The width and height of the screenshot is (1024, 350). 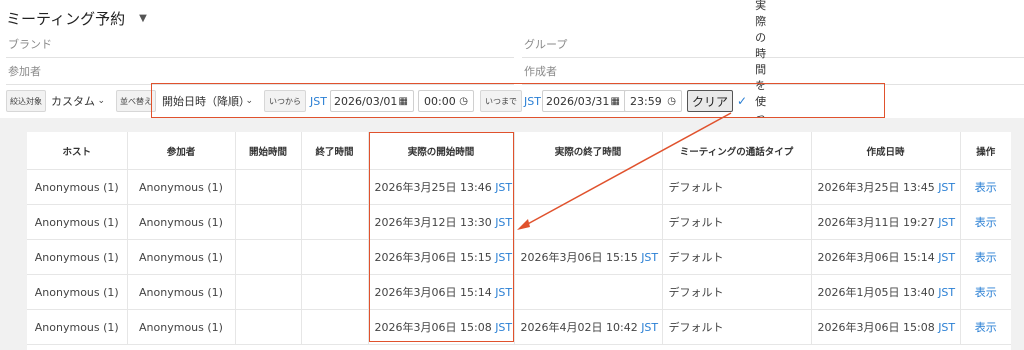 I want to click on sort-value: 開始日時（降順）, so click(x=206, y=101).